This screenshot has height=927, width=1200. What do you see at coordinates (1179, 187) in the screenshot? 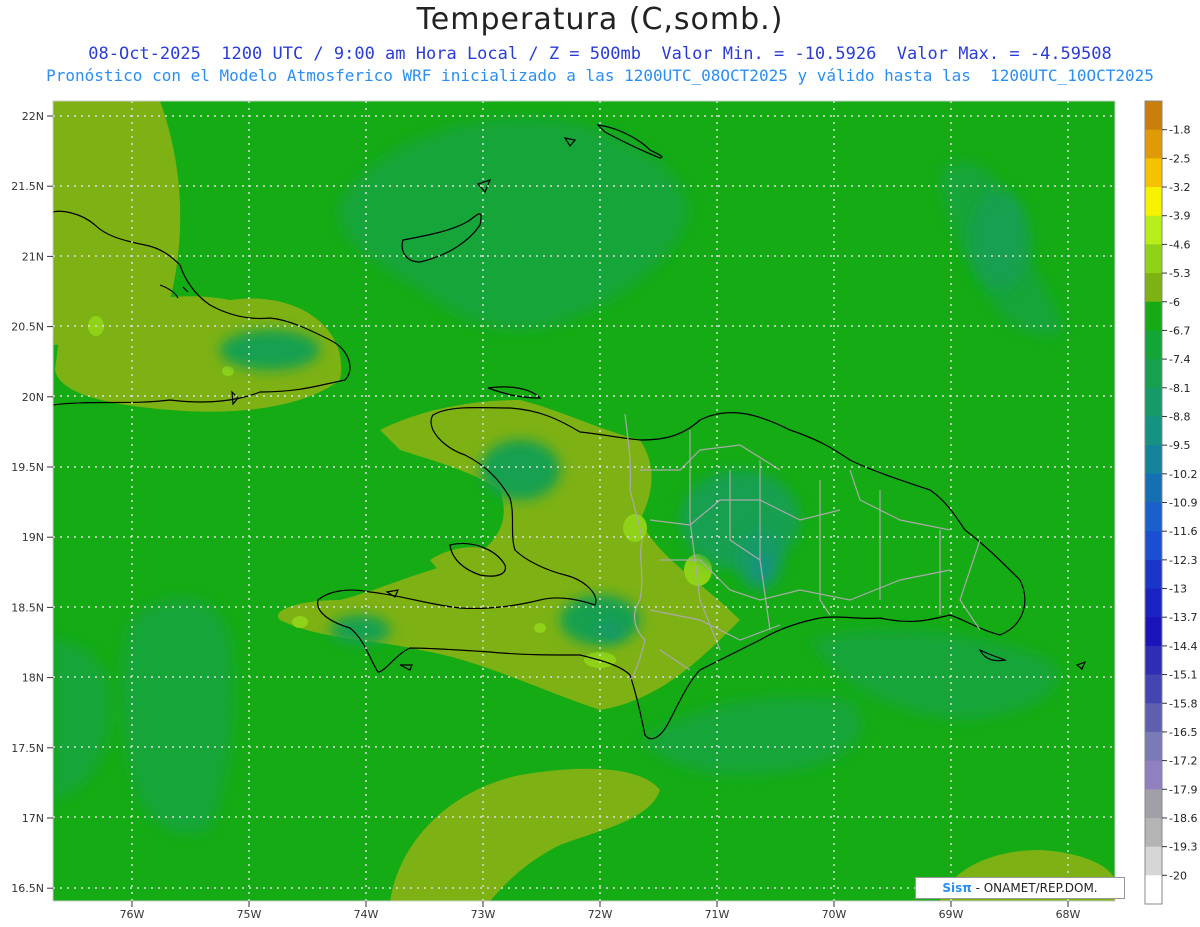
I see `colorbar-label: -3.2` at bounding box center [1179, 187].